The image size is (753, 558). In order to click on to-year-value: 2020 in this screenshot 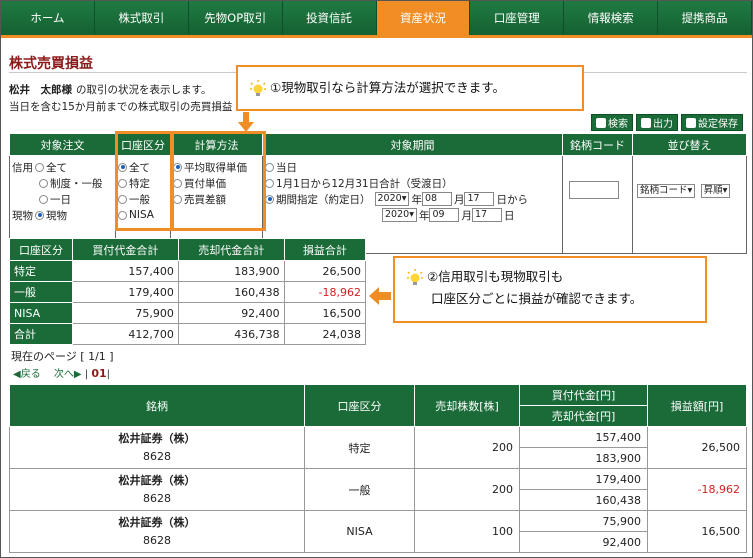, I will do `click(397, 214)`.